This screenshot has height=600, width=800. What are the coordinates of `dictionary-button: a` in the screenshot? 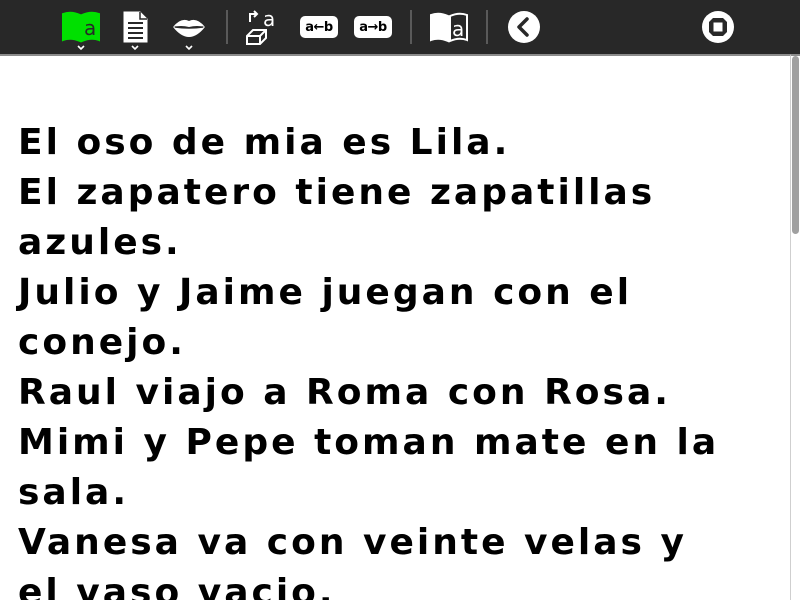 It's located at (449, 27).